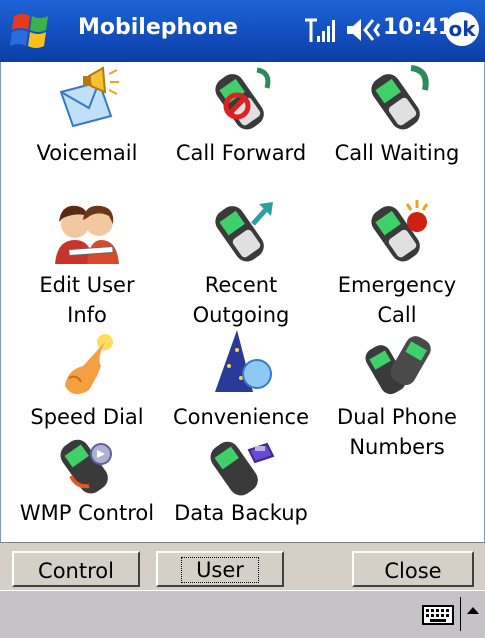 Image resolution: width=485 pixels, height=638 pixels. I want to click on item-label: Data Backup, so click(241, 513).